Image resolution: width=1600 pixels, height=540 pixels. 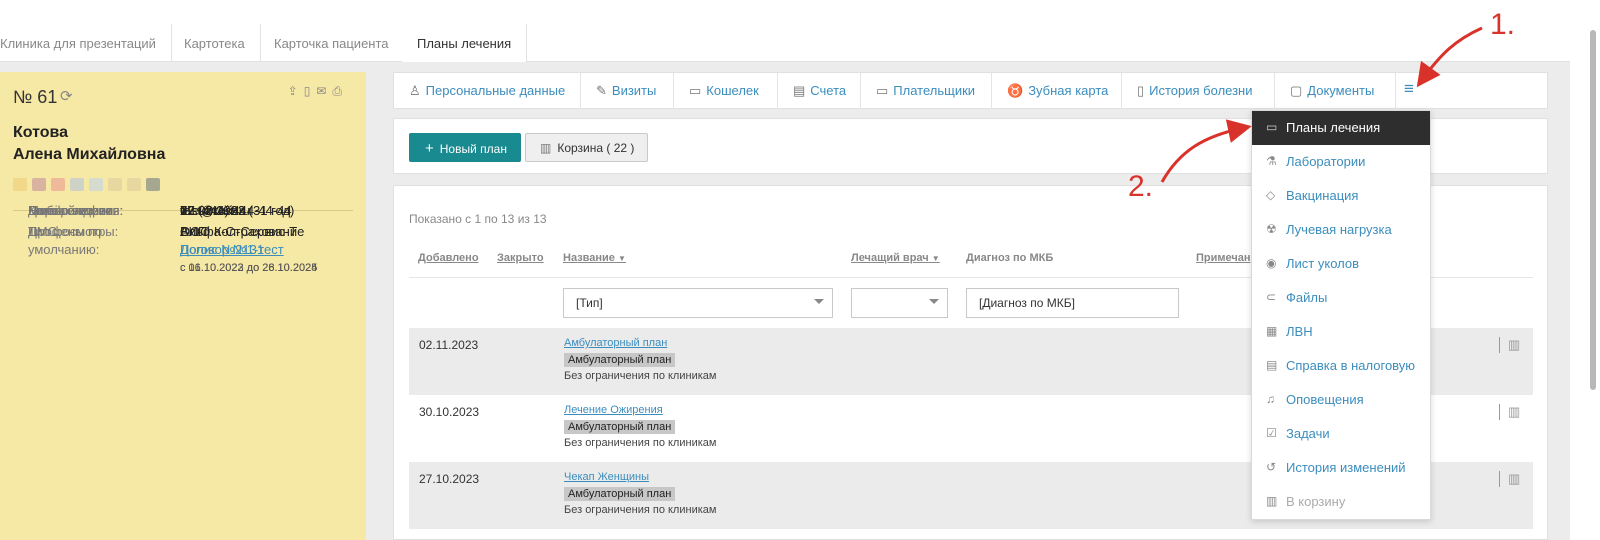 I want to click on tab-documents: ▢ Документы, so click(x=1335, y=91).